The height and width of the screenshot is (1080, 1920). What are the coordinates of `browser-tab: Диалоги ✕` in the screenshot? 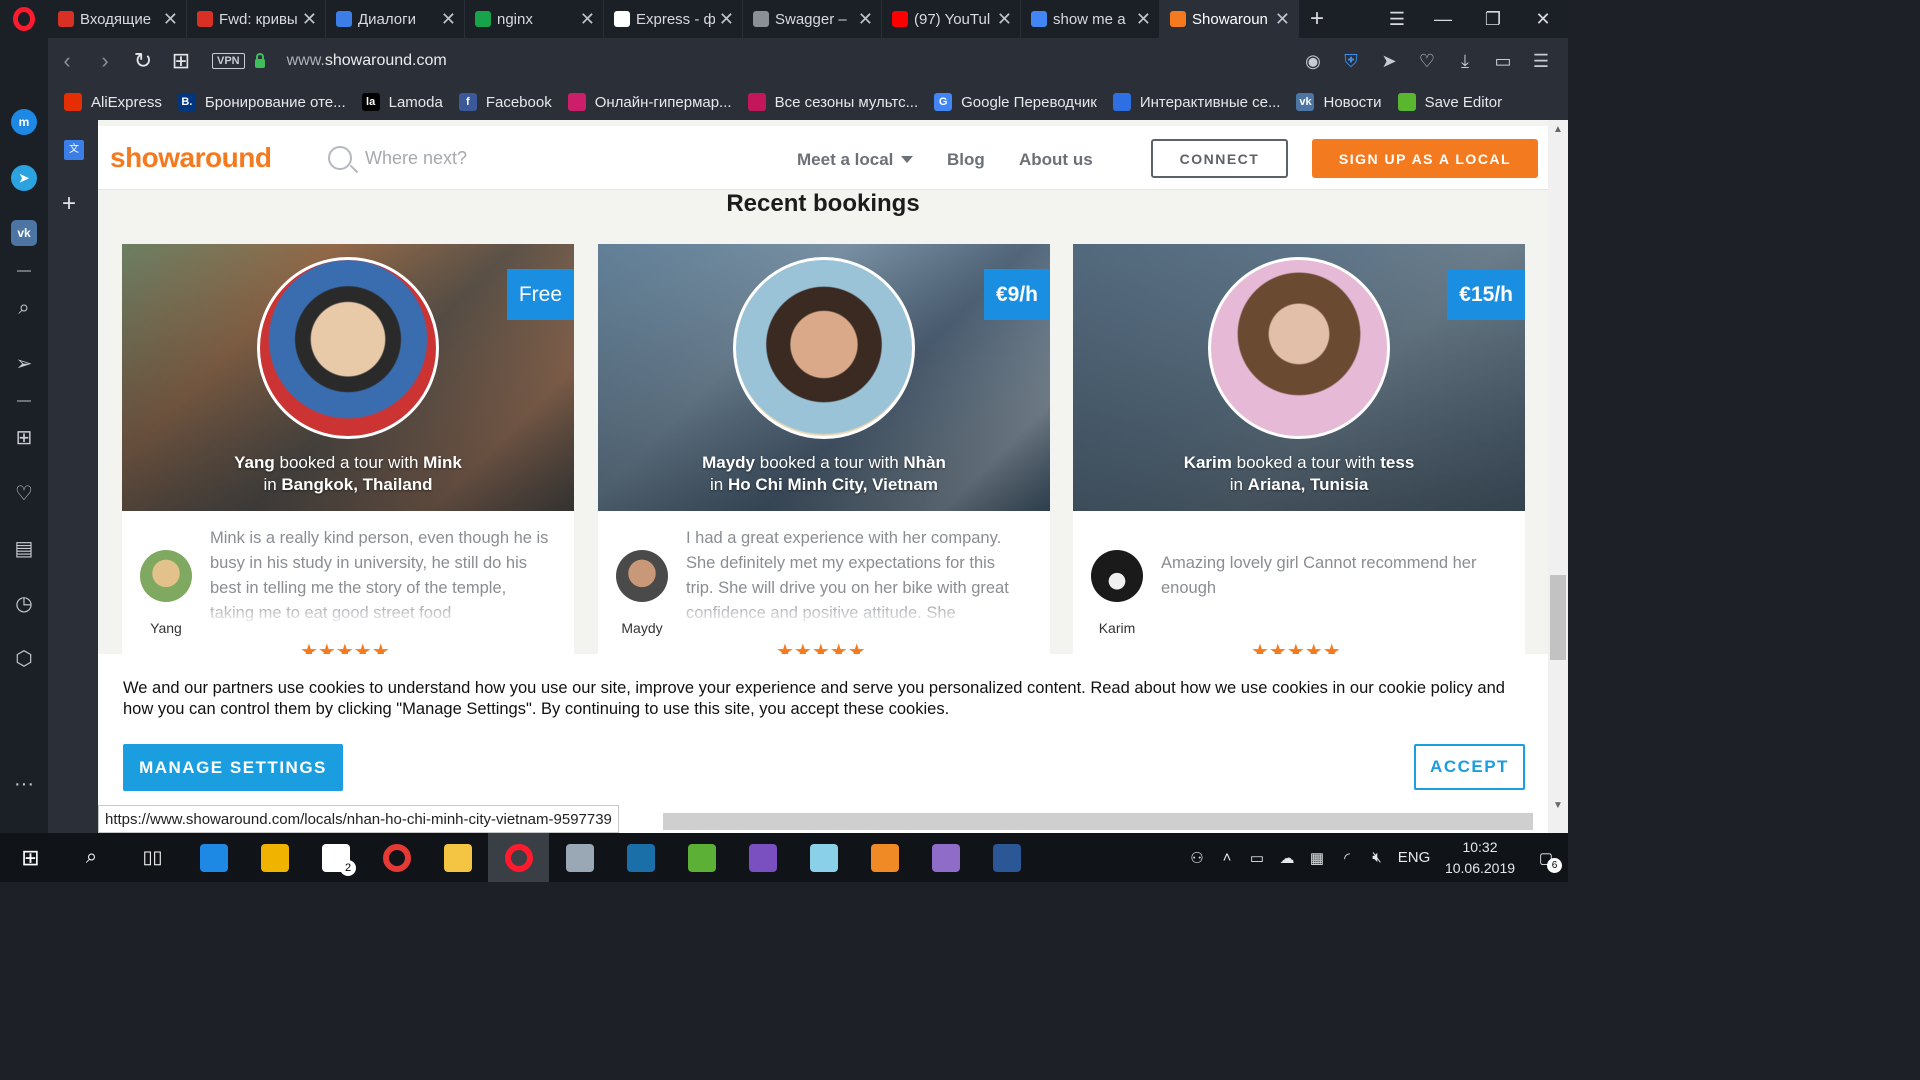 It's located at (395, 19).